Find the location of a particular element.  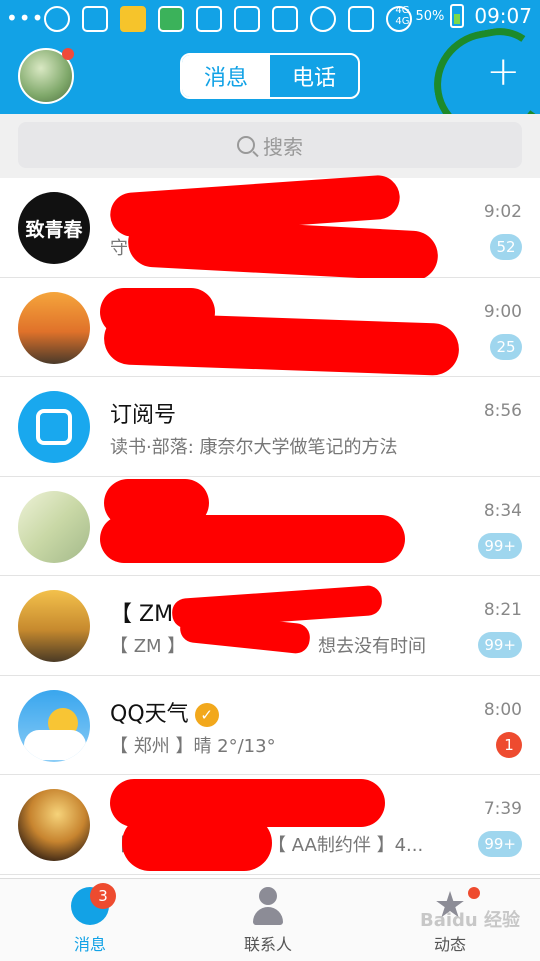

person-icon is located at coordinates (268, 906).